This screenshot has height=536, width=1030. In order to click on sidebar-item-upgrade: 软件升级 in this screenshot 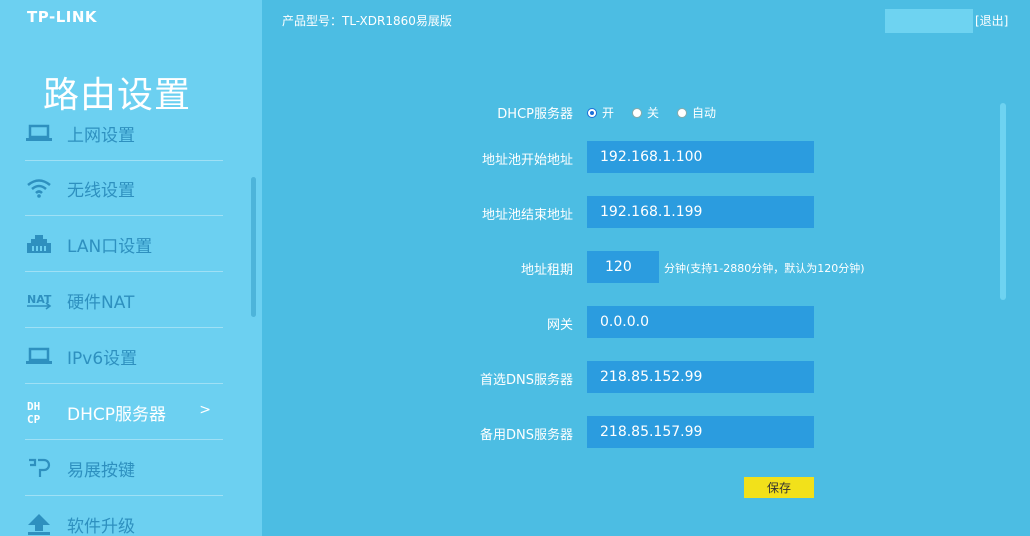, I will do `click(124, 516)`.